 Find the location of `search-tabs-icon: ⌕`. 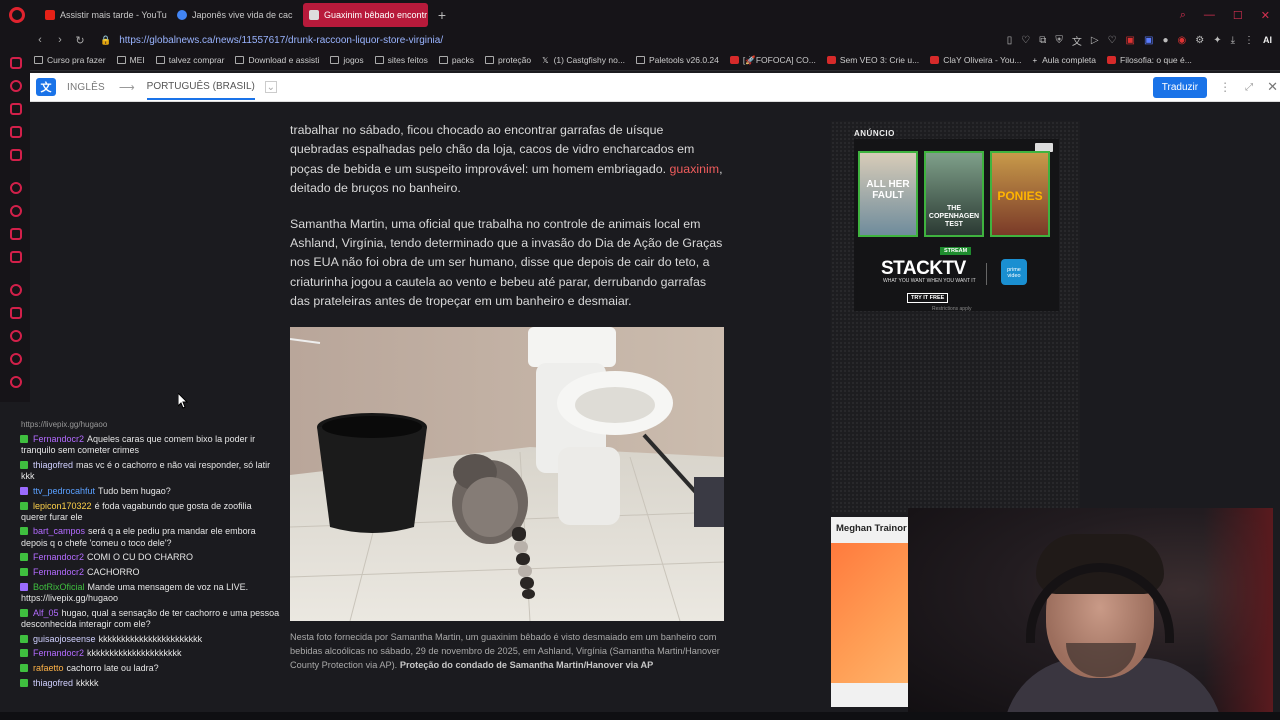

search-tabs-icon: ⌕ is located at coordinates (1183, 15).